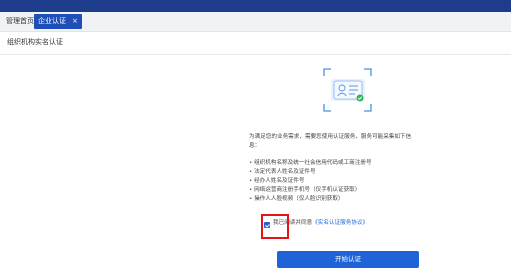  What do you see at coordinates (75, 21) in the screenshot?
I see `close-icon: ×` at bounding box center [75, 21].